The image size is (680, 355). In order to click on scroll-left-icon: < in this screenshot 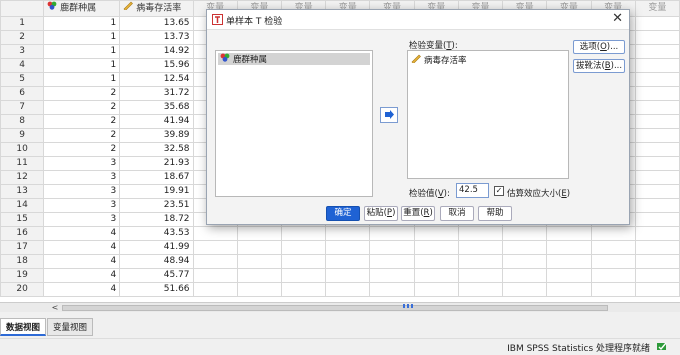, I will do `click(55, 308)`.